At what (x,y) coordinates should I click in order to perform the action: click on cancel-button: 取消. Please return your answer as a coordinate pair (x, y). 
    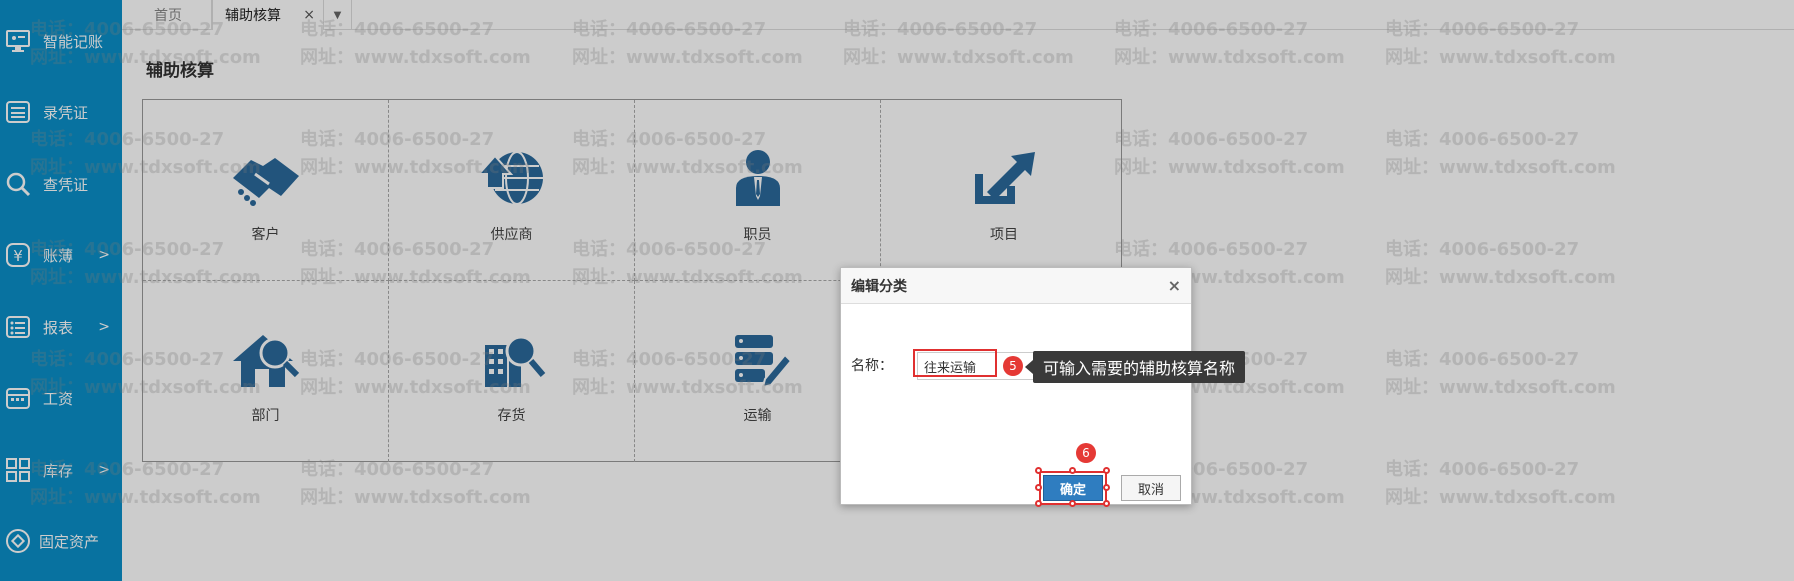
    Looking at the image, I should click on (1151, 488).